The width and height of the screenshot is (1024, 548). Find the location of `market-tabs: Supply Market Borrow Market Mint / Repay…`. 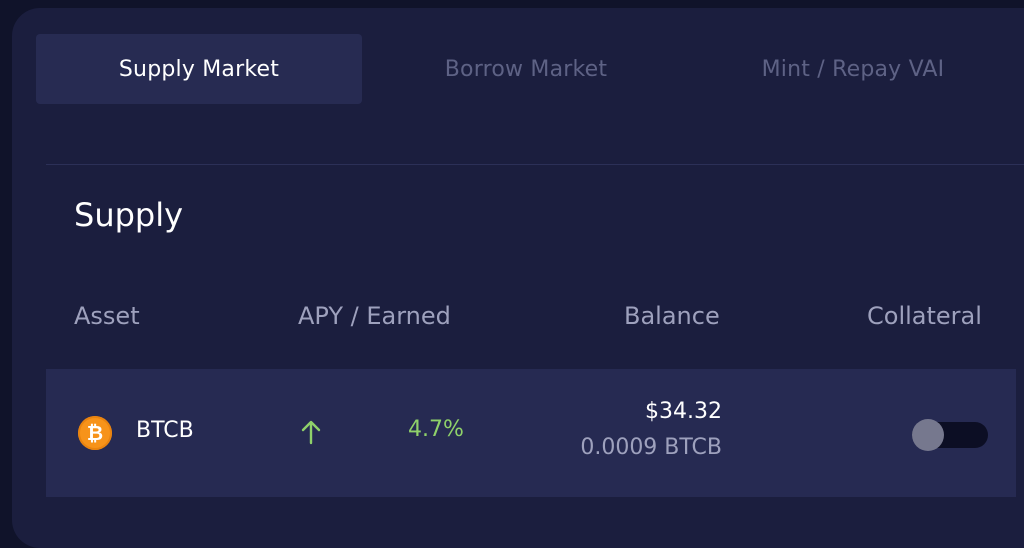

market-tabs: Supply Market Borrow Market Mint / Repay… is located at coordinates (526, 69).